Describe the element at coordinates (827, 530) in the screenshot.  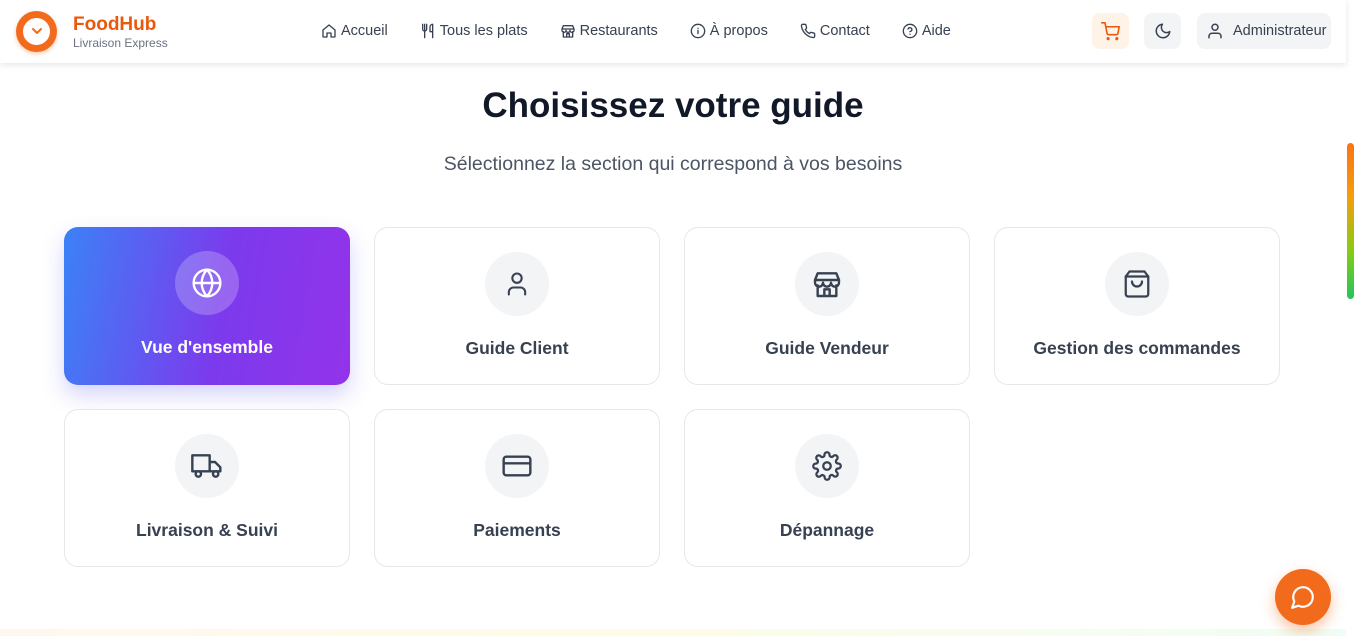
I see `guide-card-label: Dépannage` at that location.